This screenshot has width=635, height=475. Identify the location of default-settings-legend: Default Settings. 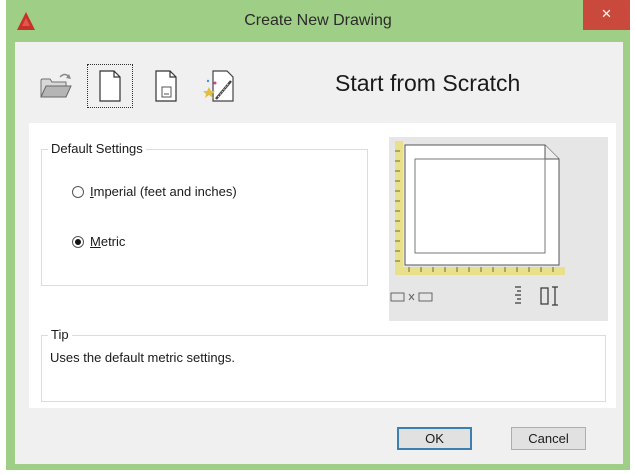
(97, 148).